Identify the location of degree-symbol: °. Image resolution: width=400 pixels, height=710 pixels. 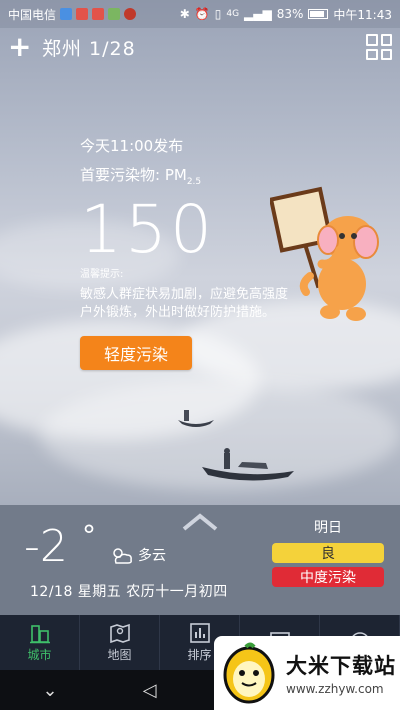
(89, 535).